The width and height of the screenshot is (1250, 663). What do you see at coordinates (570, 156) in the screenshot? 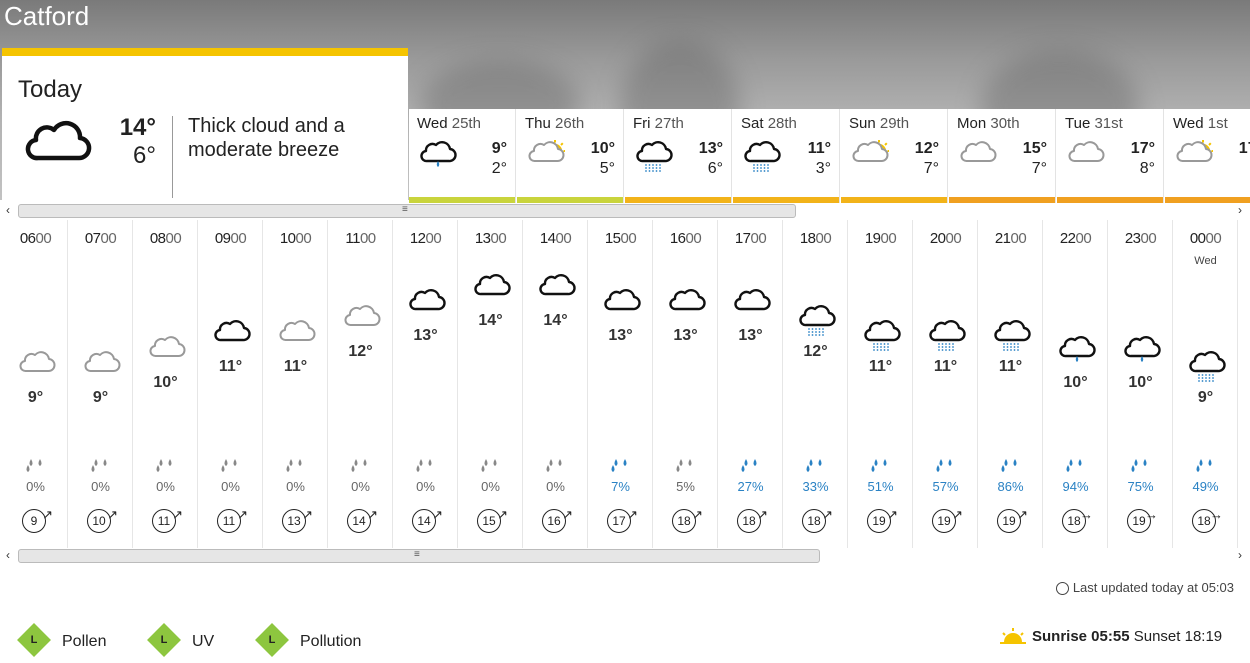
I see `day-card: Thu 26th 10° 5°` at bounding box center [570, 156].